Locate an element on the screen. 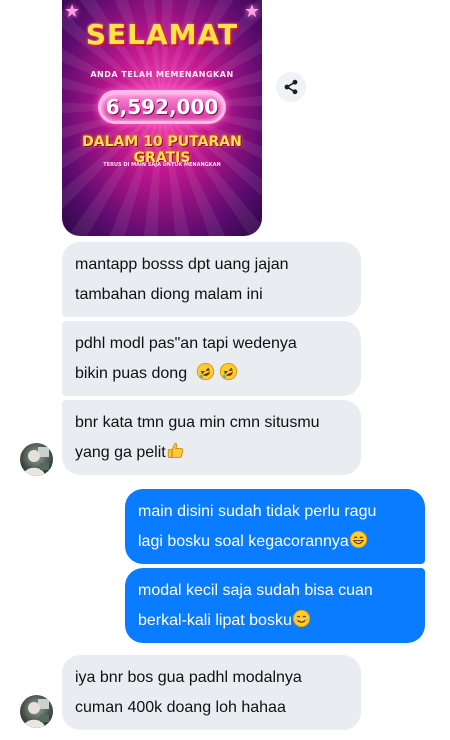  banner-title: SELAMAT is located at coordinates (162, 34).